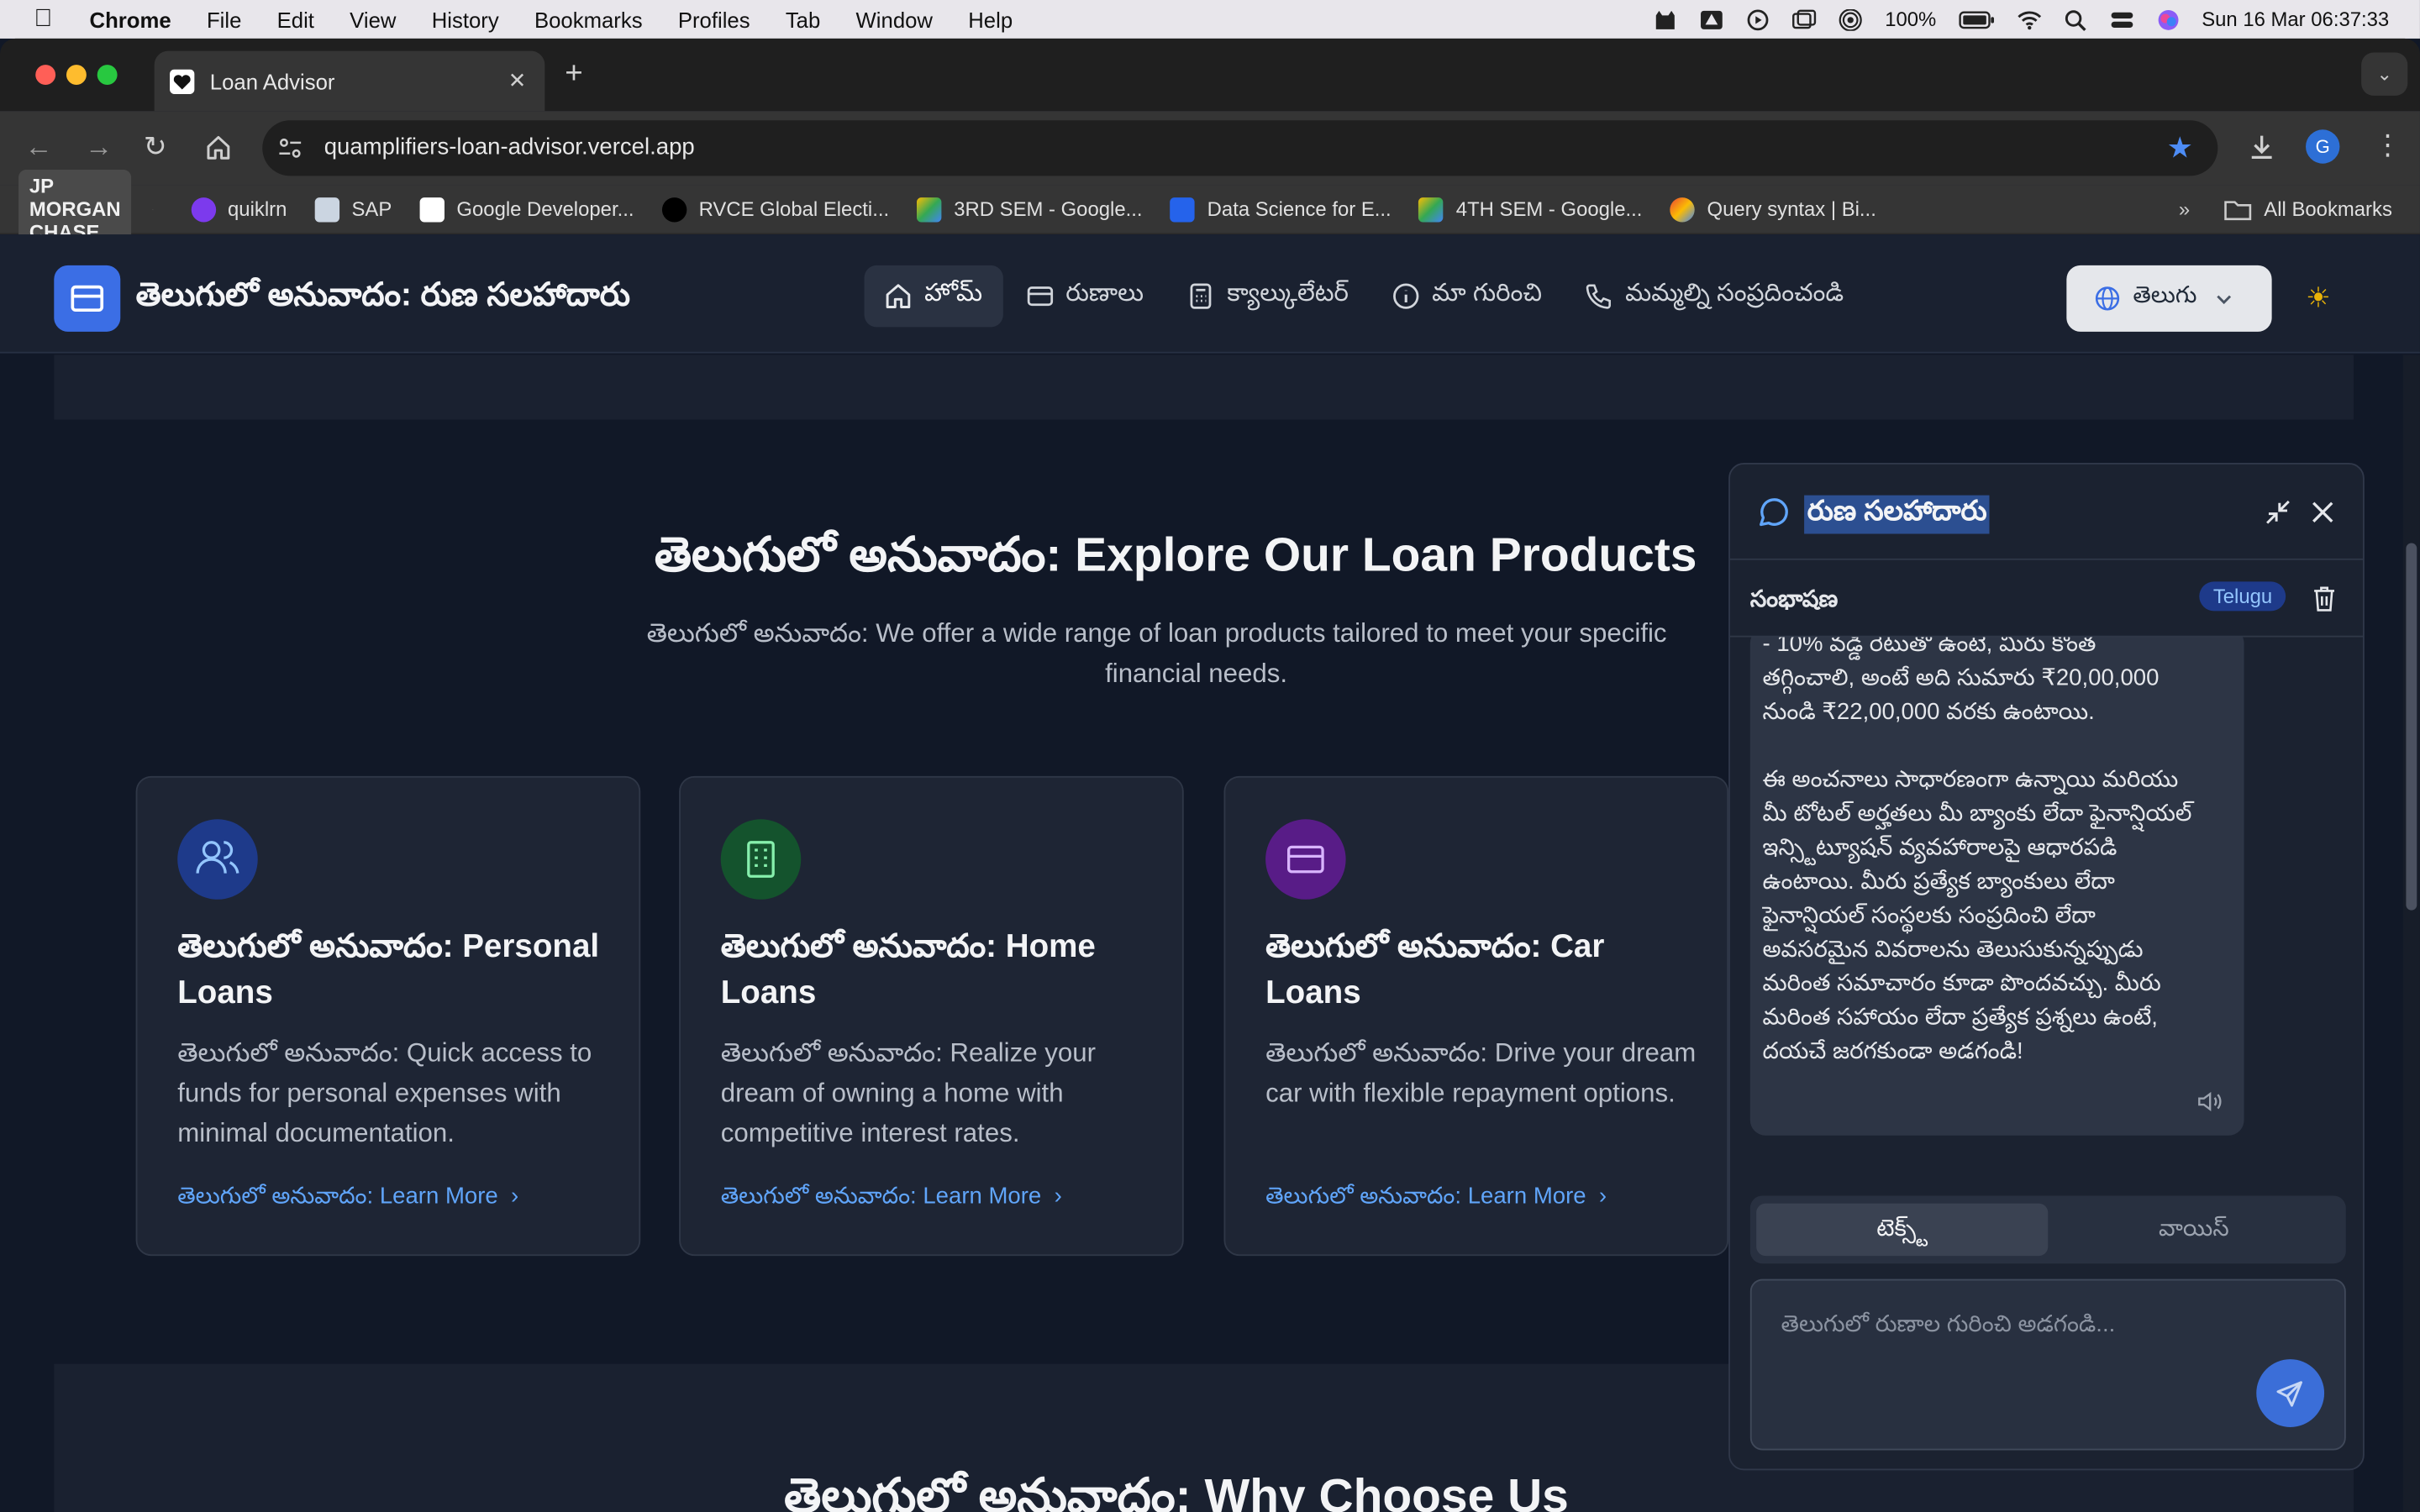 The image size is (2420, 1512). What do you see at coordinates (371, 209) in the screenshot?
I see `bookmark-label: SAP` at bounding box center [371, 209].